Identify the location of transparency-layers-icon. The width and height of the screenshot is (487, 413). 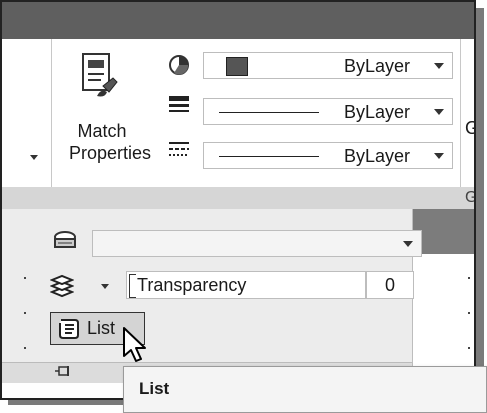
(62, 288).